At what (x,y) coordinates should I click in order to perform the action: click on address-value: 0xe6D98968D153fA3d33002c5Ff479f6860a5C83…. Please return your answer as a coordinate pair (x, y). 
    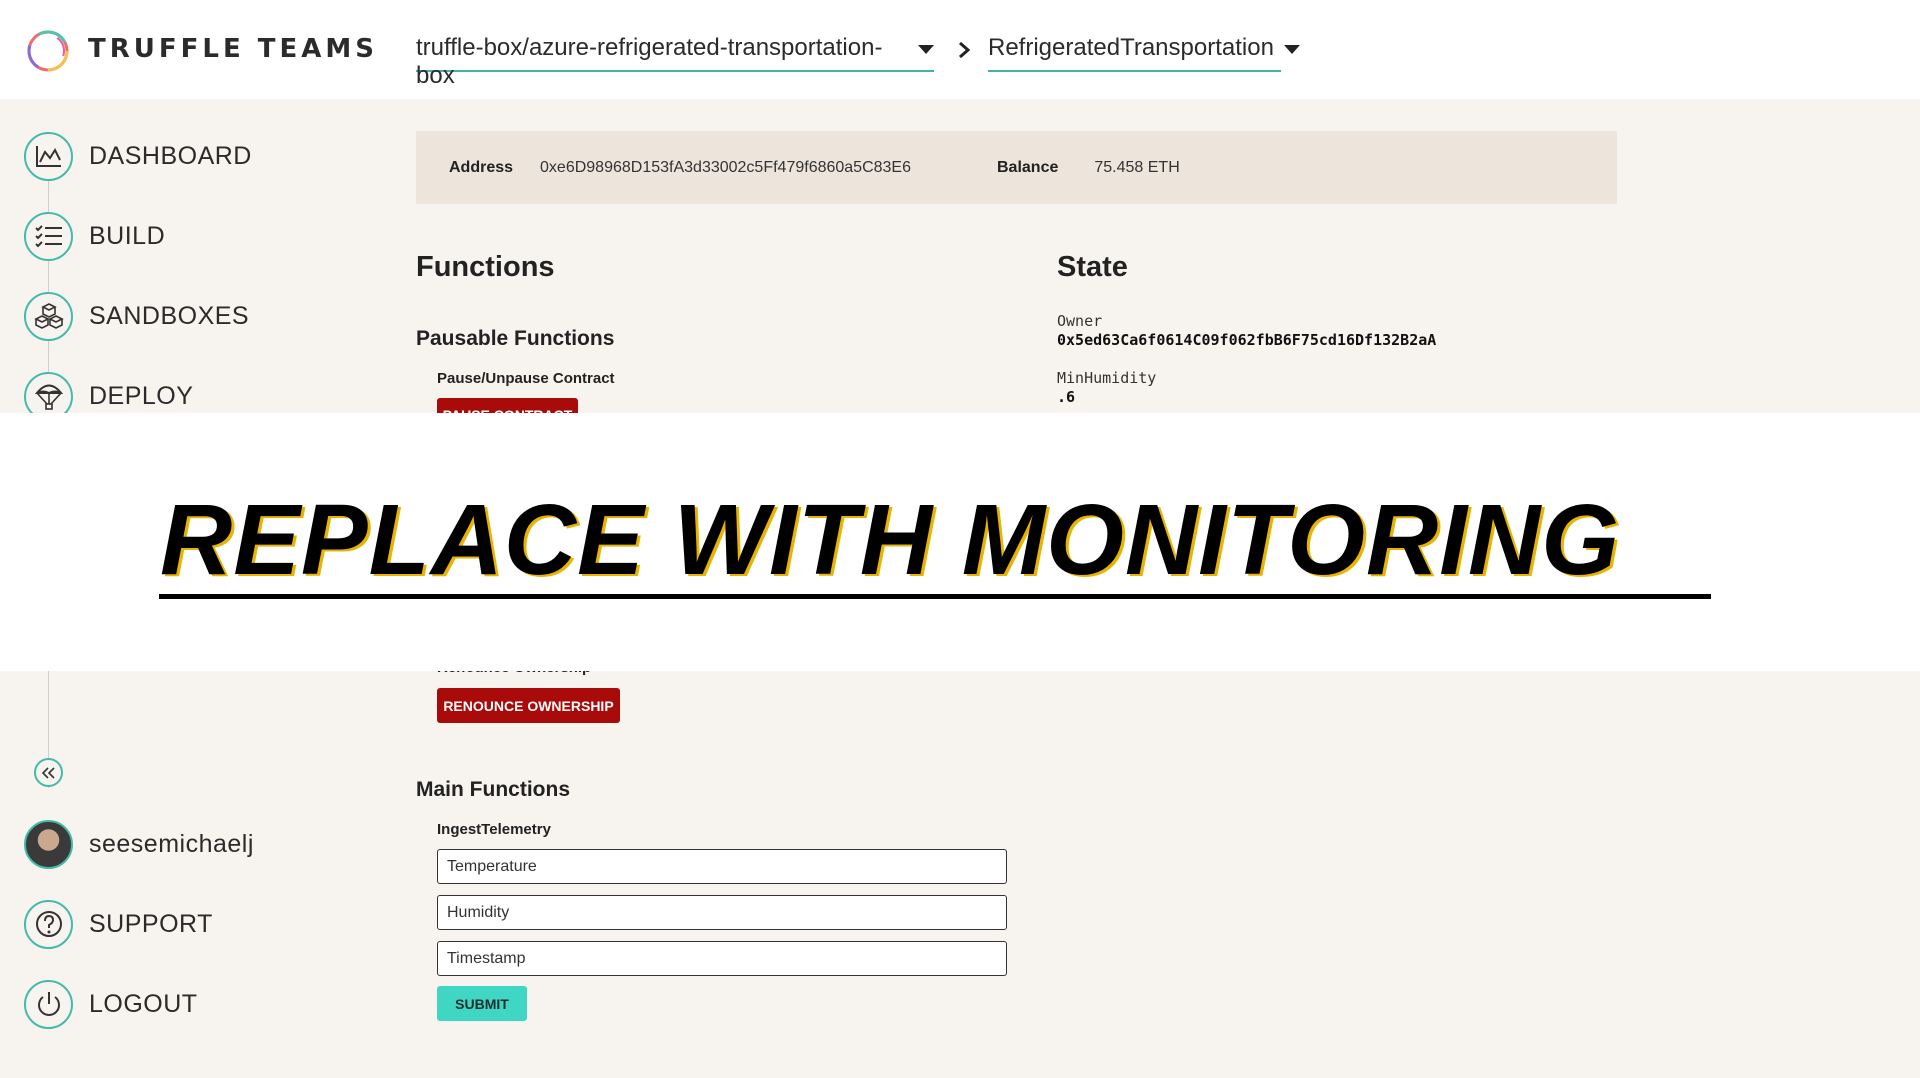
    Looking at the image, I should click on (725, 167).